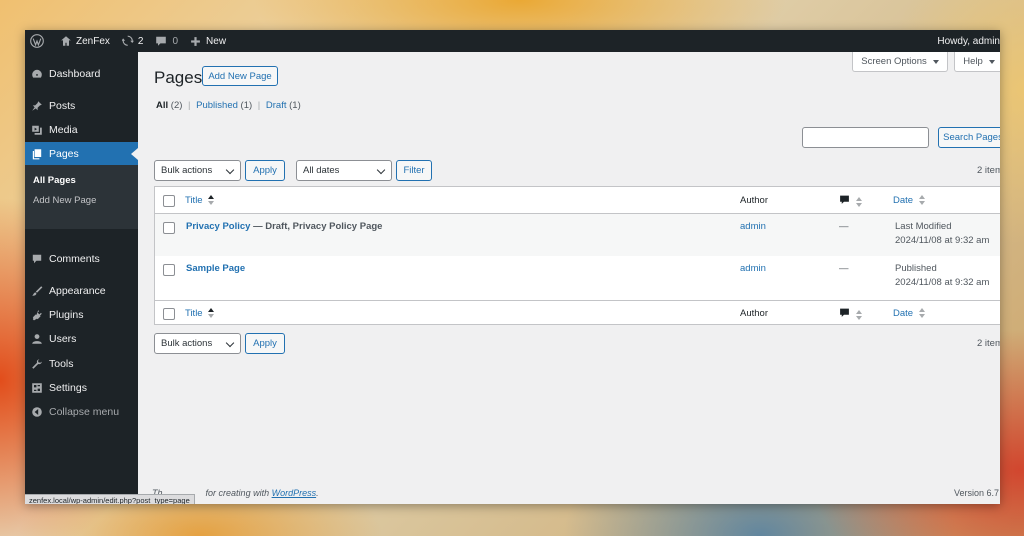 The width and height of the screenshot is (1024, 536). I want to click on sidebar-item-users: Users, so click(81, 339).